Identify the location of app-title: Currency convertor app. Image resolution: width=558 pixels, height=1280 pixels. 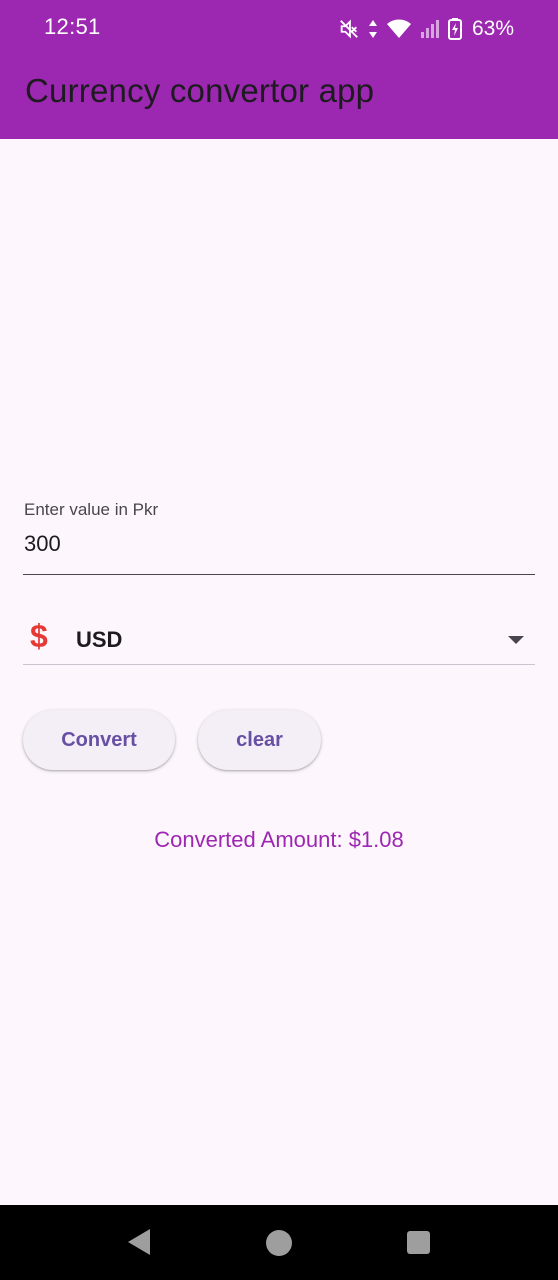
(200, 90).